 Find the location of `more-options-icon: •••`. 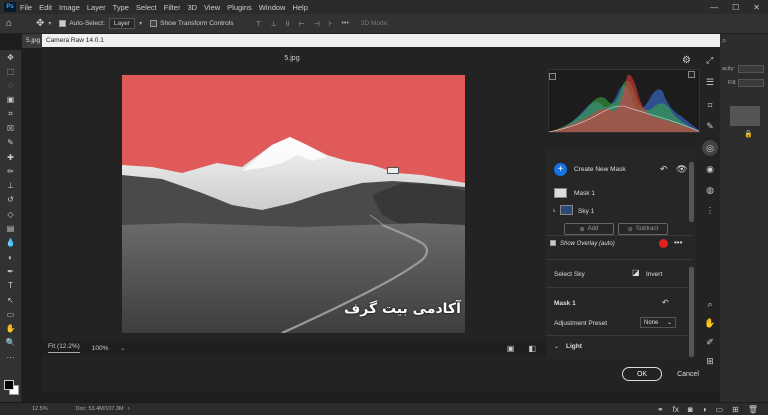

more-options-icon: ••• is located at coordinates (678, 242).